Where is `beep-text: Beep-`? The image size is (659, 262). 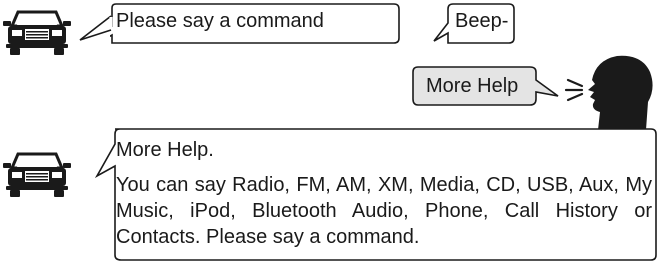
beep-text: Beep- is located at coordinates (482, 21).